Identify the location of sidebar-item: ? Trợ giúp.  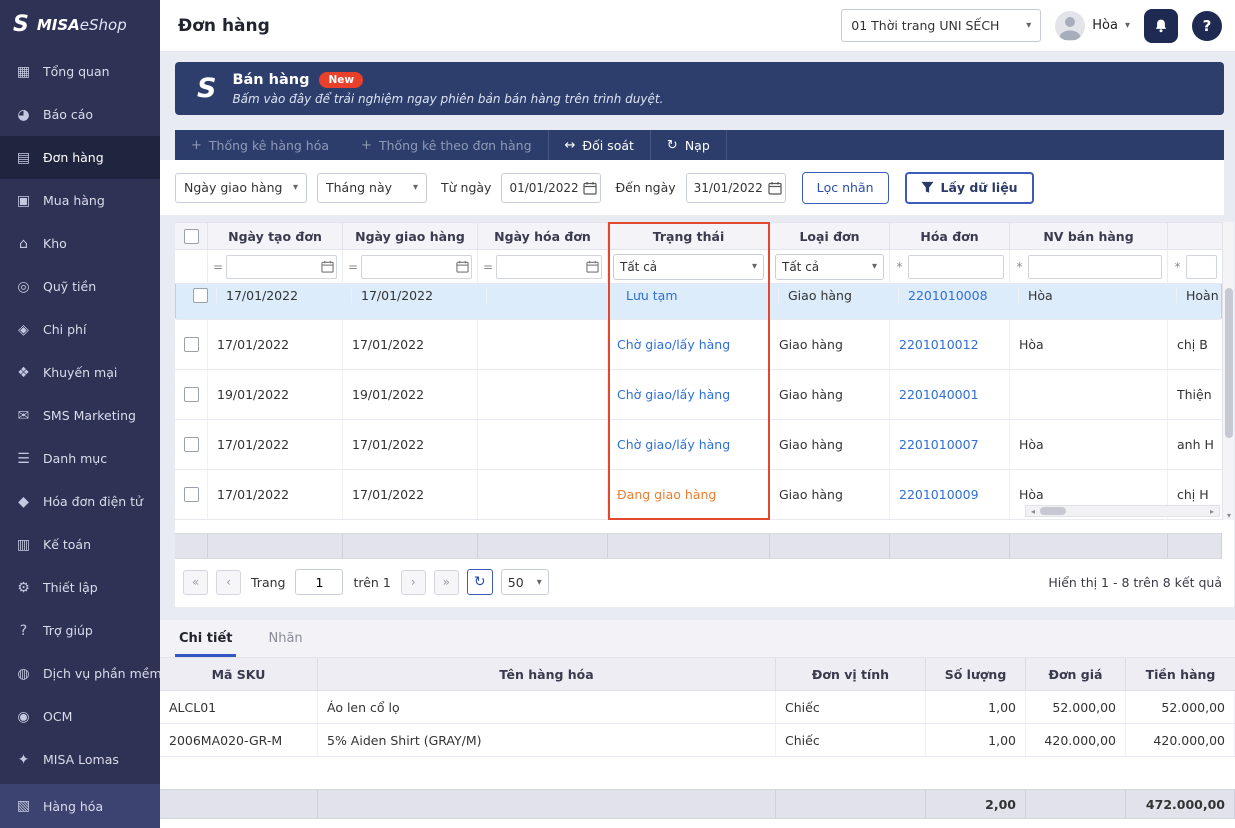
(80, 630).